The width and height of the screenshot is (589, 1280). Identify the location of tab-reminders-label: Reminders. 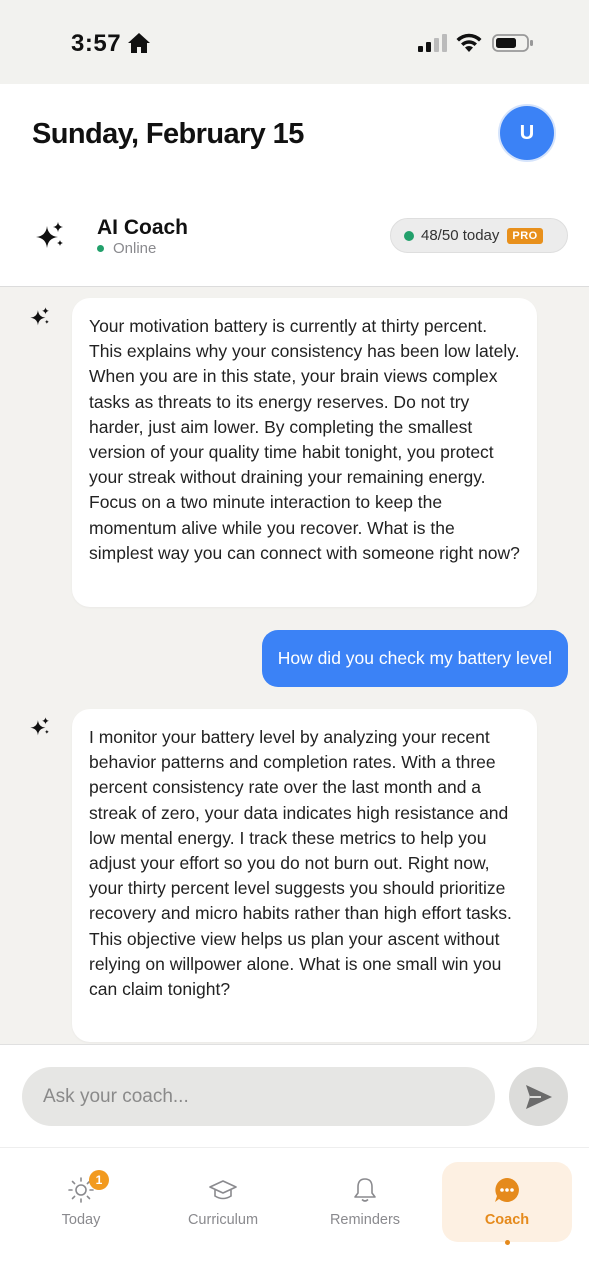
(365, 1220).